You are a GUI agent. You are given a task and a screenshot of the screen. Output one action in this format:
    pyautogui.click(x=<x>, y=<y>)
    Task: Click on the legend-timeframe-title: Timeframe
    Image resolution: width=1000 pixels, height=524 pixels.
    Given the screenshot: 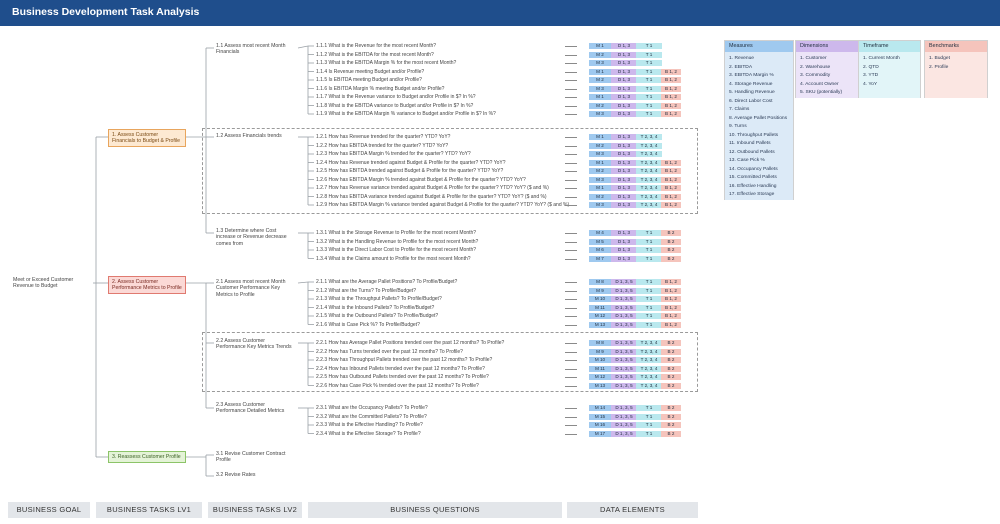 What is the action you would take?
    pyautogui.click(x=889, y=46)
    